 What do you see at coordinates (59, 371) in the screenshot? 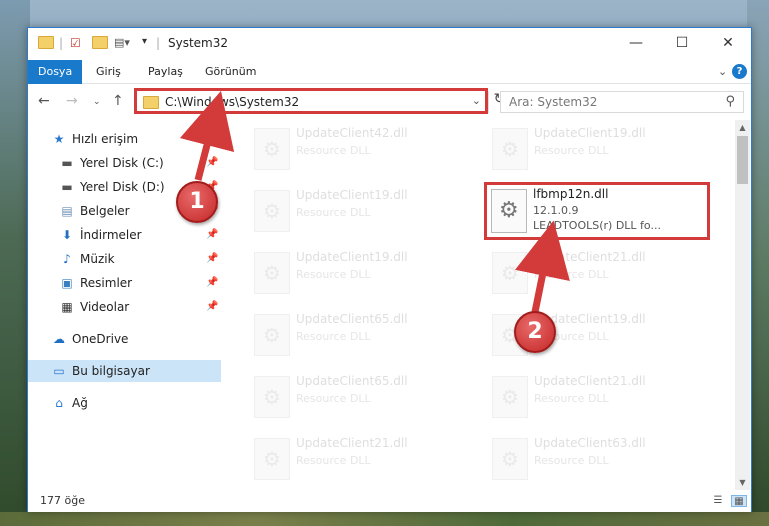
I see `computer-icon: ▭` at bounding box center [59, 371].